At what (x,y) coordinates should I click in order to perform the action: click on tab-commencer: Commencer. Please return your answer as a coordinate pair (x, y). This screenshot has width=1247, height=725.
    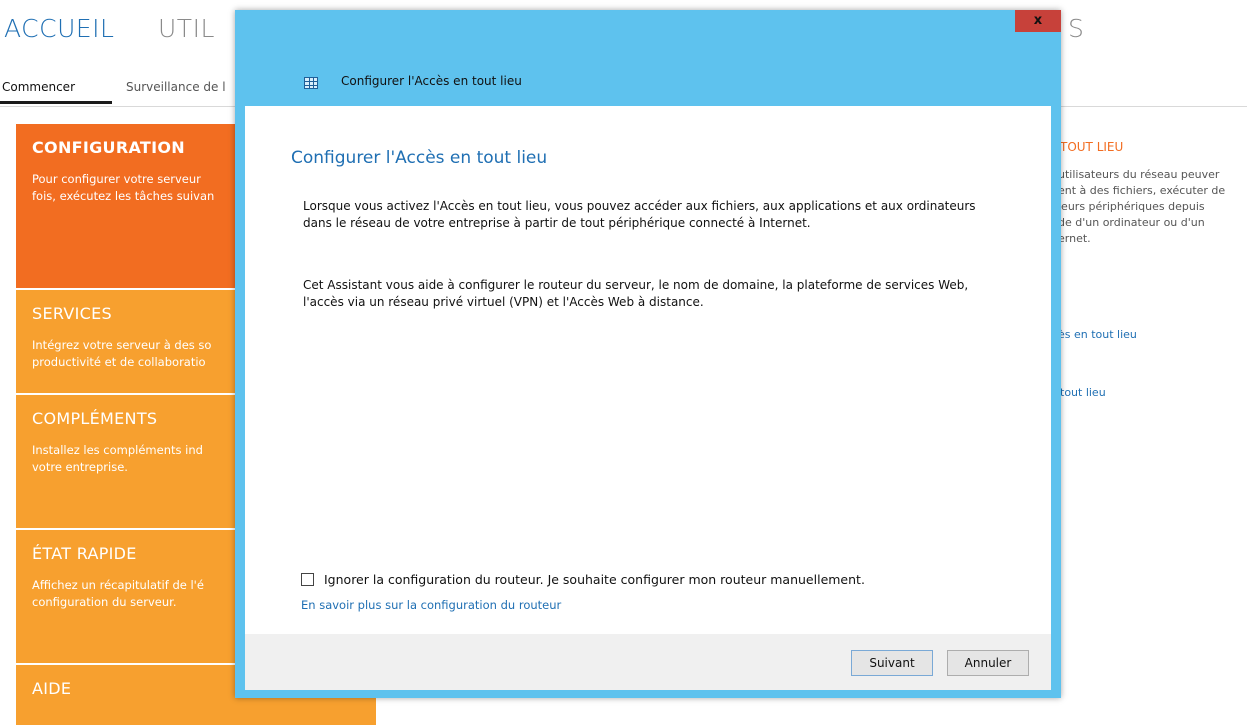
    Looking at the image, I should click on (56, 88).